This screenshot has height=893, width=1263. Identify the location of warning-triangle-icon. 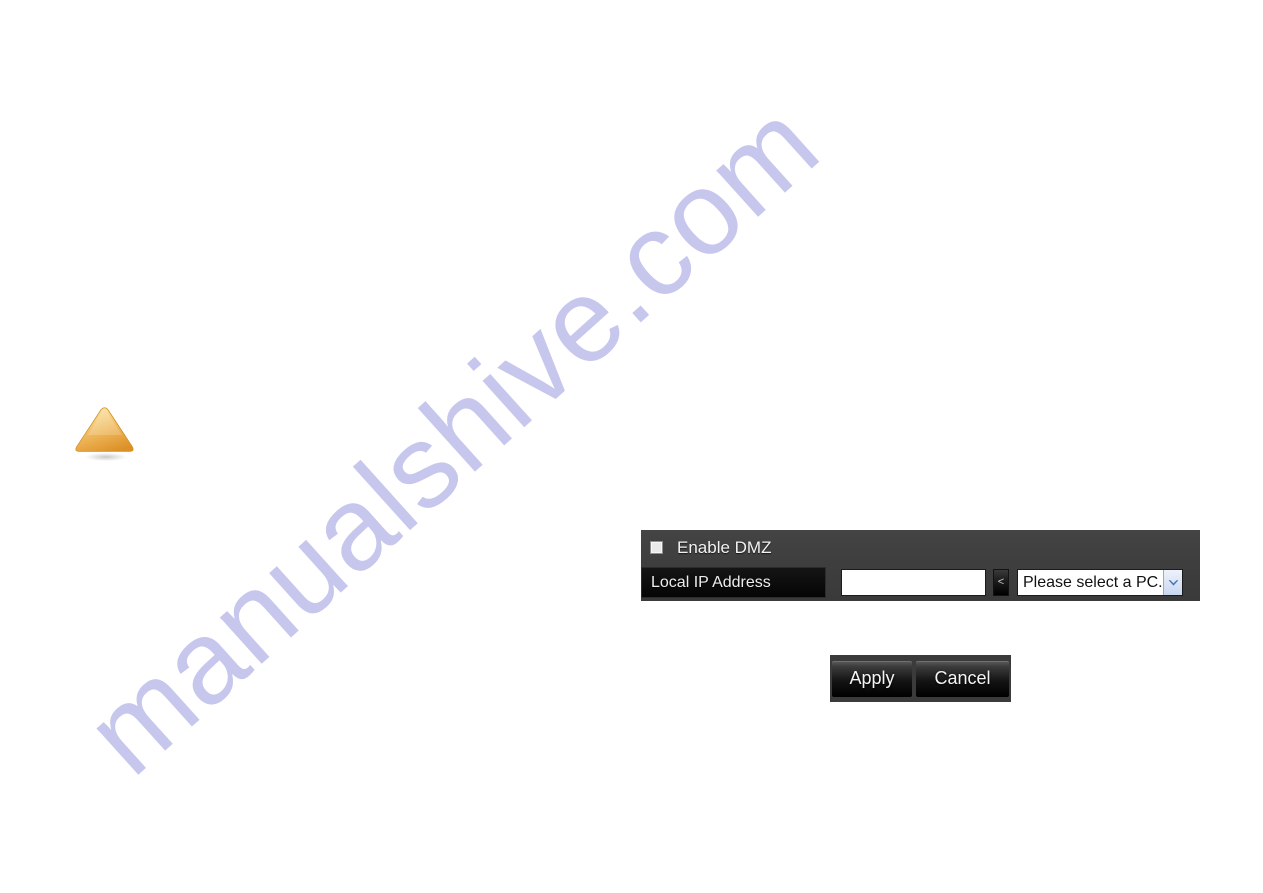
(105, 434).